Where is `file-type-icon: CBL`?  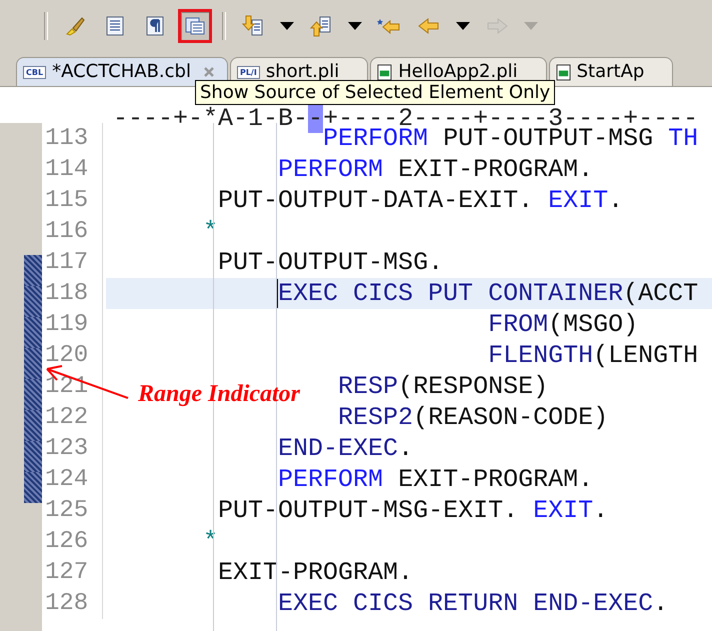 file-type-icon: CBL is located at coordinates (34, 72).